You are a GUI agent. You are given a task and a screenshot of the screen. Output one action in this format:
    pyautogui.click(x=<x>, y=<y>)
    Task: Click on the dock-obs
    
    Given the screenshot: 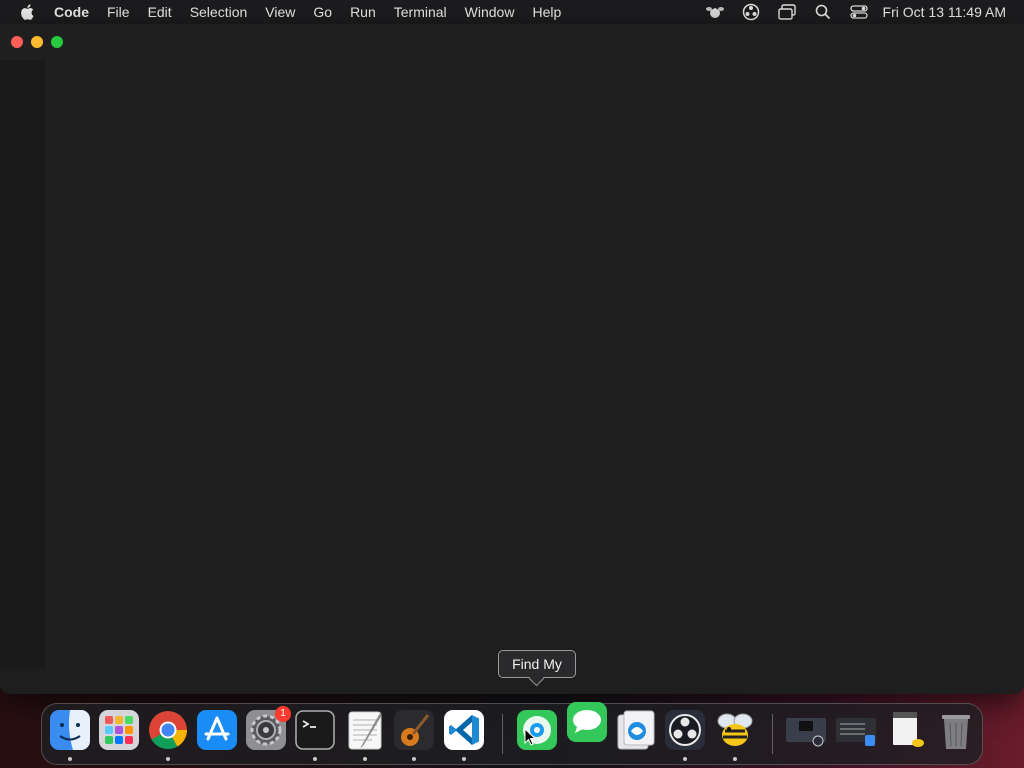 What is the action you would take?
    pyautogui.click(x=685, y=735)
    